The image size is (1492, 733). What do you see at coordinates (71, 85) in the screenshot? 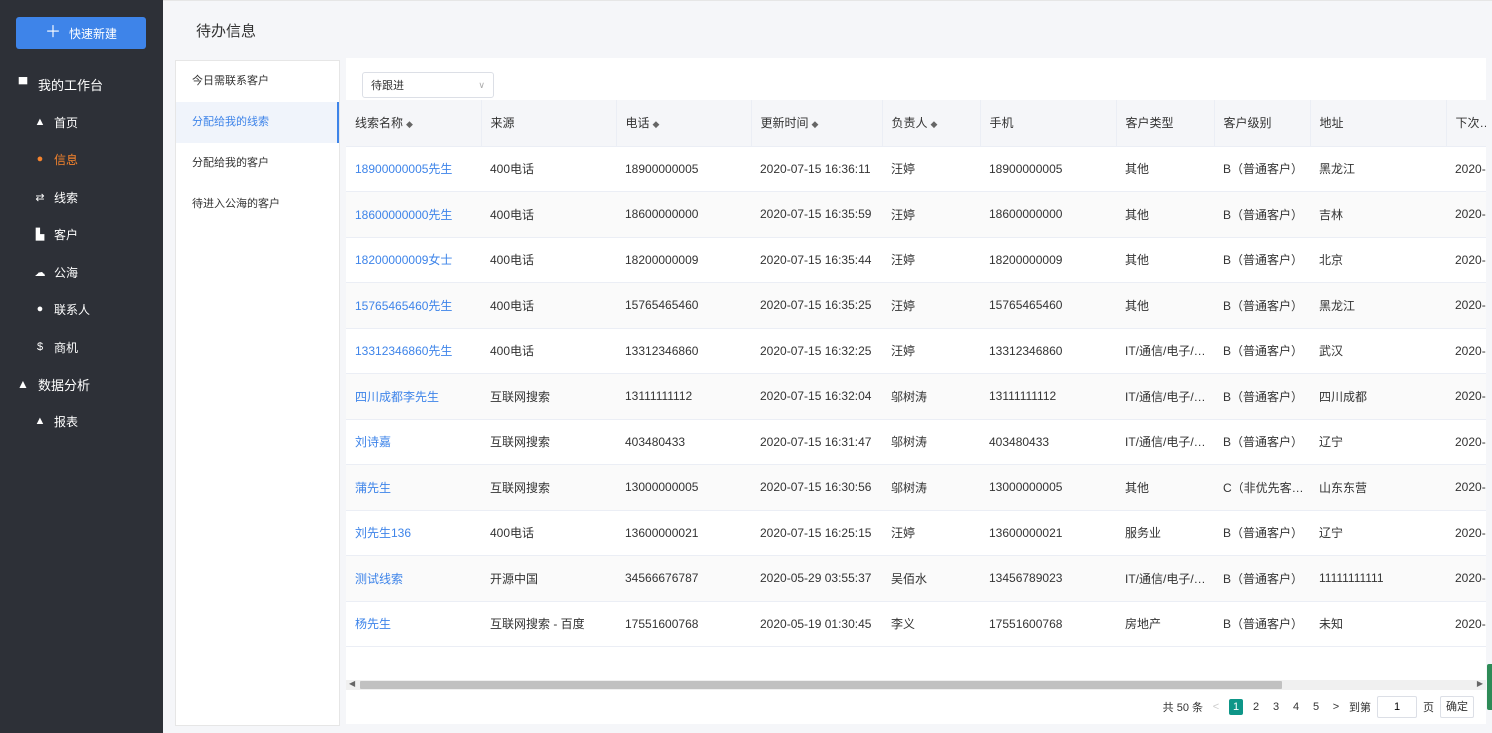
I see `nav-group-label: 我的工作台` at bounding box center [71, 85].